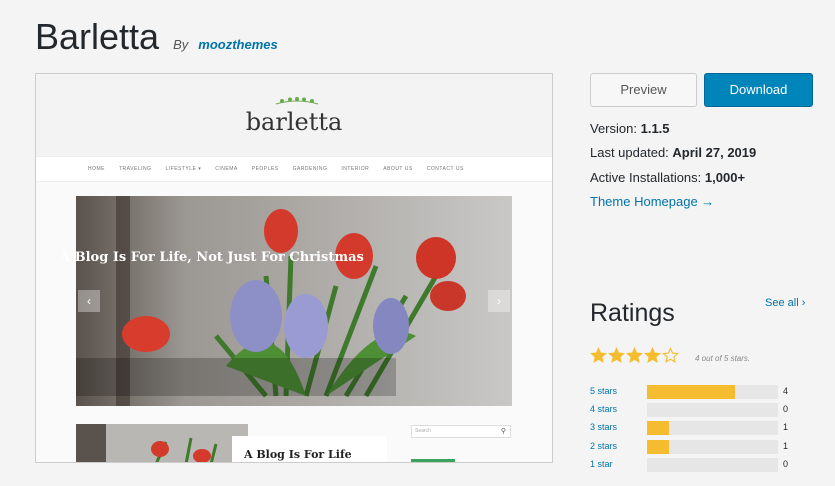  I want to click on star-rating, so click(634, 355).